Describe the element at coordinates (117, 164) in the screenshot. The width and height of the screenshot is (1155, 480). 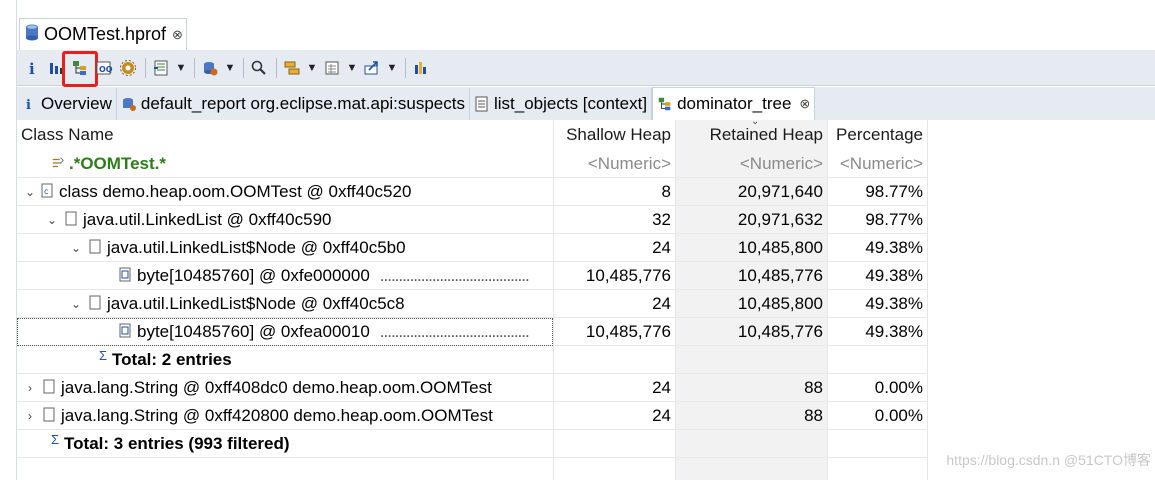
I see `name-filter-input: .*OOMTest.*` at that location.